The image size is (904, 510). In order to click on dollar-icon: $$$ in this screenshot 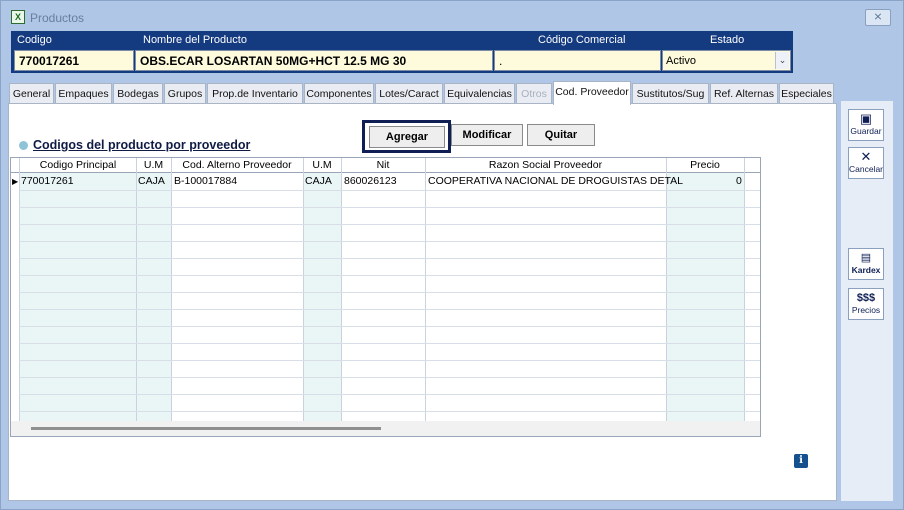, I will do `click(866, 298)`.